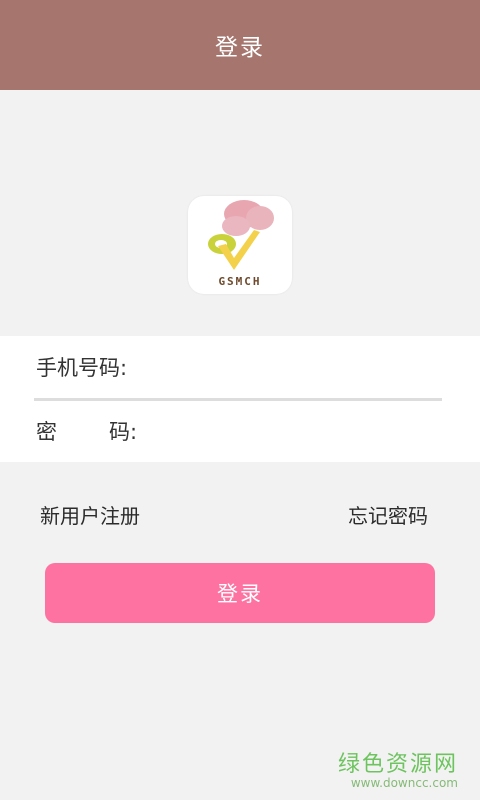  I want to click on app-logo: GSMCH, so click(240, 245).